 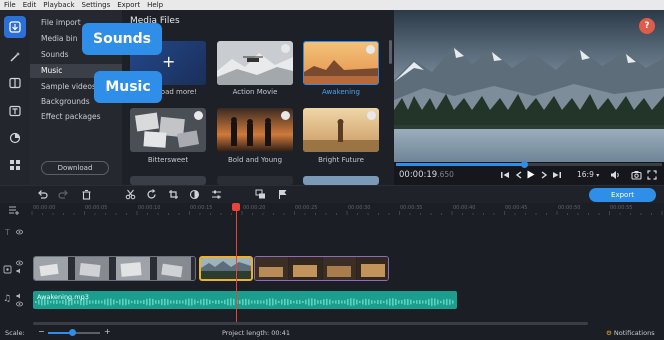 I want to click on aspect-ratio-select: 16:9 ▾, so click(x=588, y=174).